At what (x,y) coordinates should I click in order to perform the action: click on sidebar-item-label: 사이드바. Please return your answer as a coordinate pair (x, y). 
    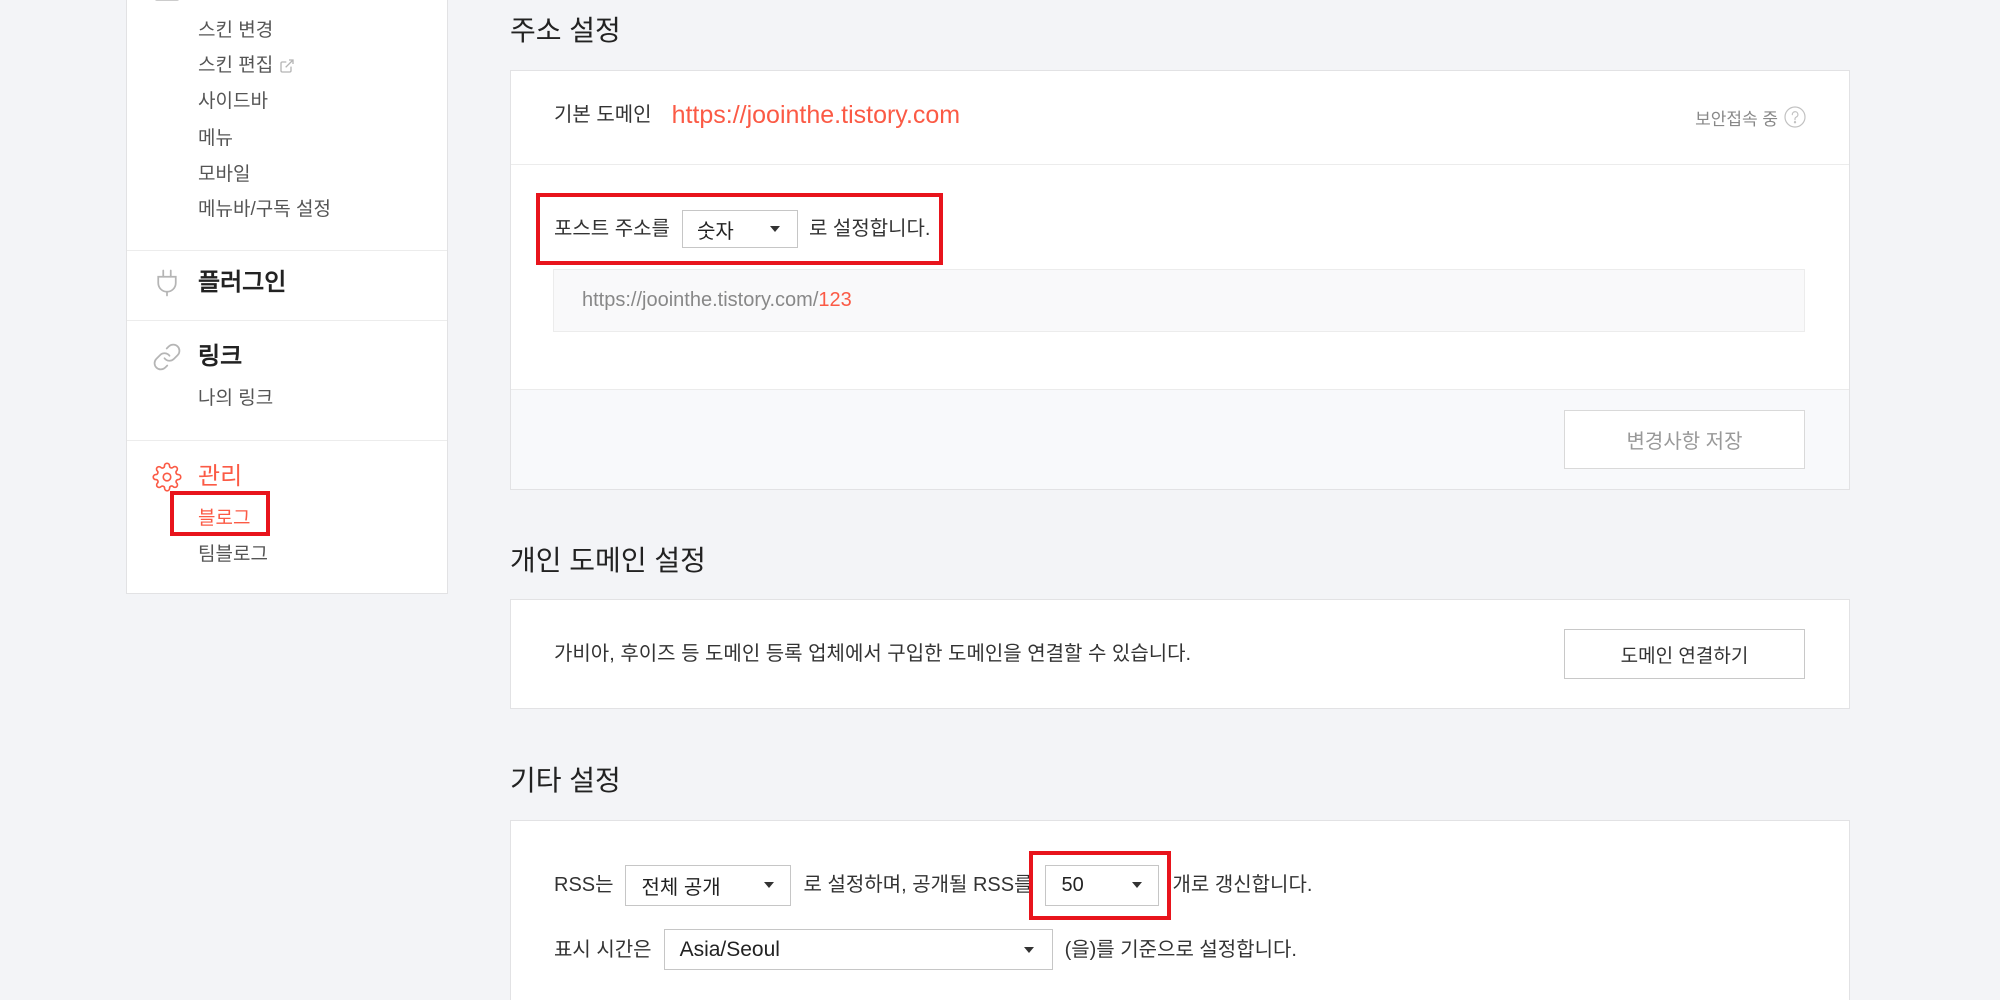
    Looking at the image, I should click on (233, 101).